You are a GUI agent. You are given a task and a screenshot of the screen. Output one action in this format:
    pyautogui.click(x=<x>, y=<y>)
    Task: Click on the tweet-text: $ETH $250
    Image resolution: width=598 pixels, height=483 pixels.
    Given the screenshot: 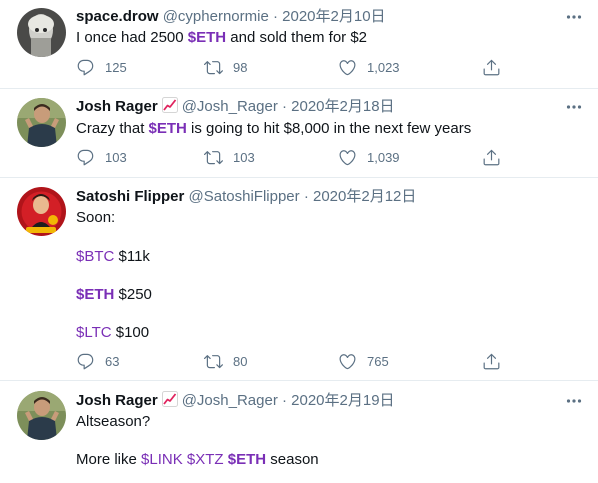 What is the action you would take?
    pyautogui.click(x=114, y=295)
    